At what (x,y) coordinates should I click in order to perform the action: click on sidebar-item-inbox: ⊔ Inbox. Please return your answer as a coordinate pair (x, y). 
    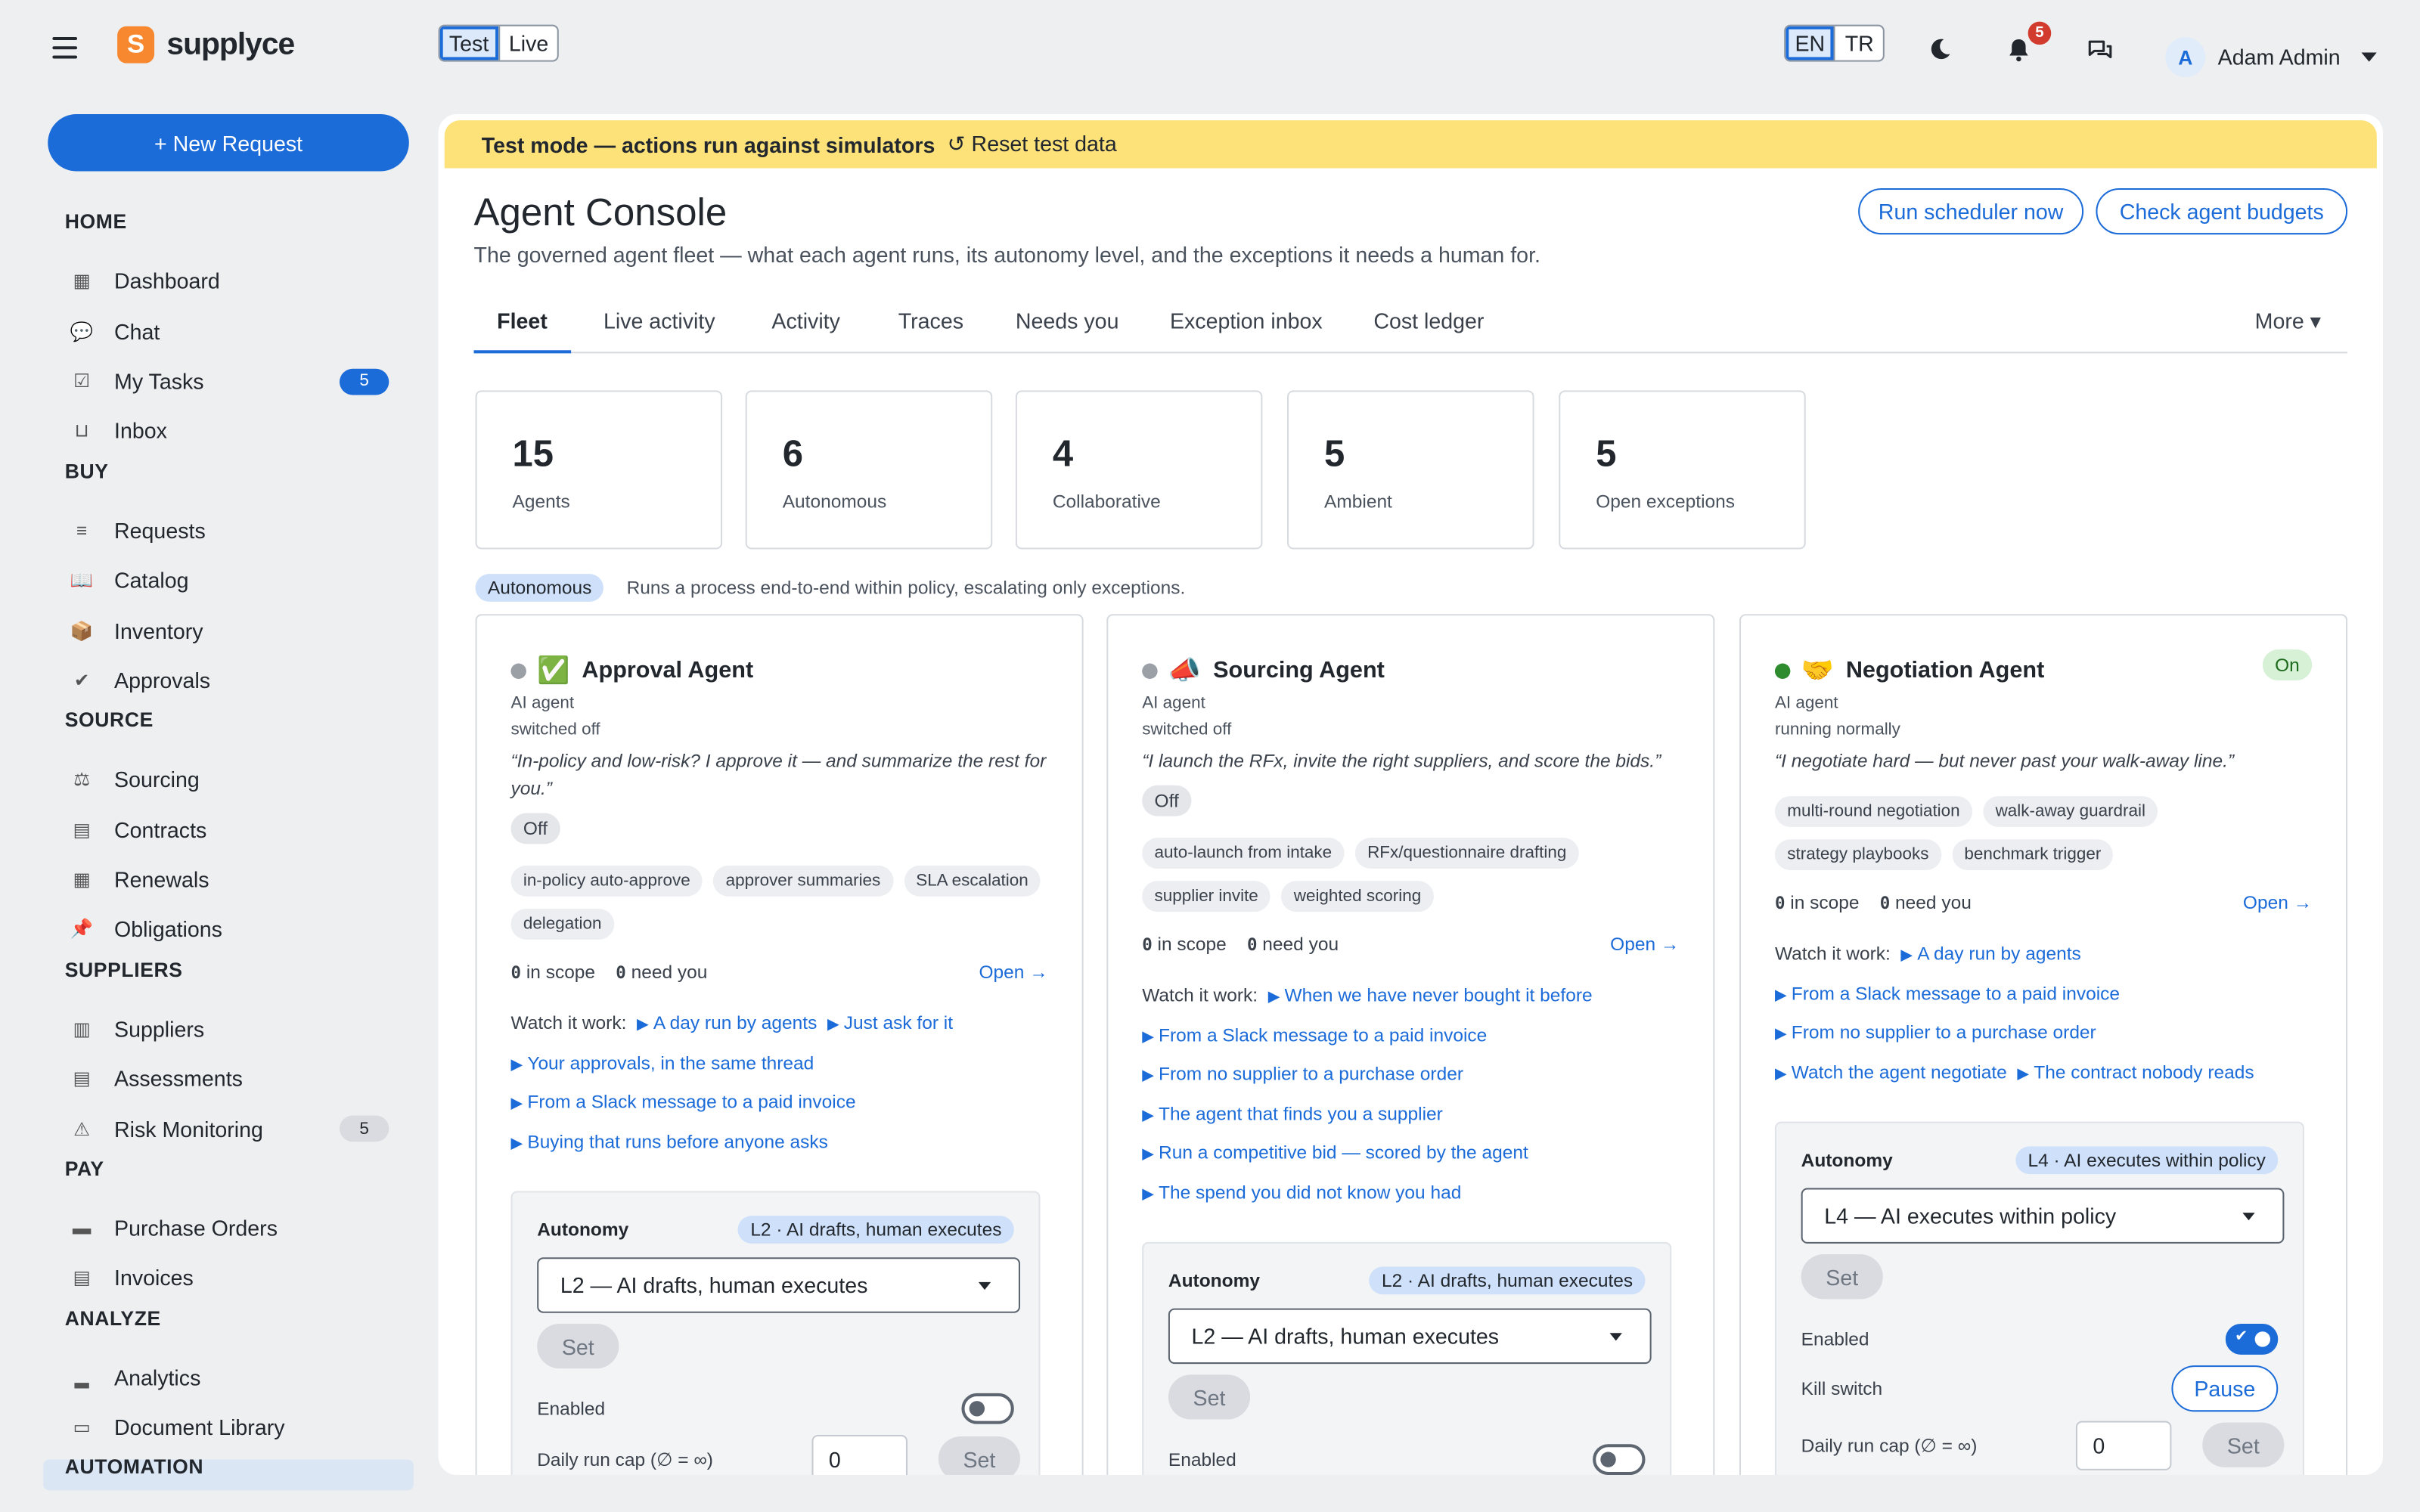
    Looking at the image, I should click on (236, 431).